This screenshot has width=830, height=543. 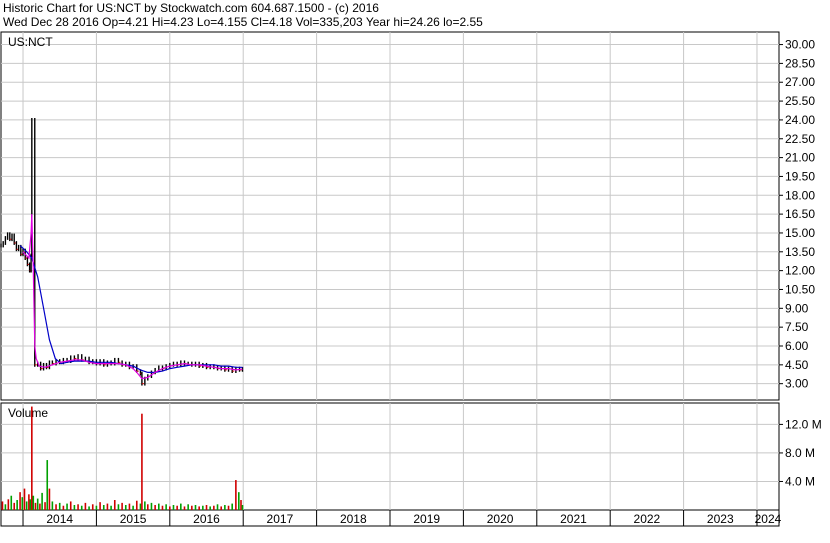 I want to click on volume-tick-label: 8.0 M, so click(x=800, y=453).